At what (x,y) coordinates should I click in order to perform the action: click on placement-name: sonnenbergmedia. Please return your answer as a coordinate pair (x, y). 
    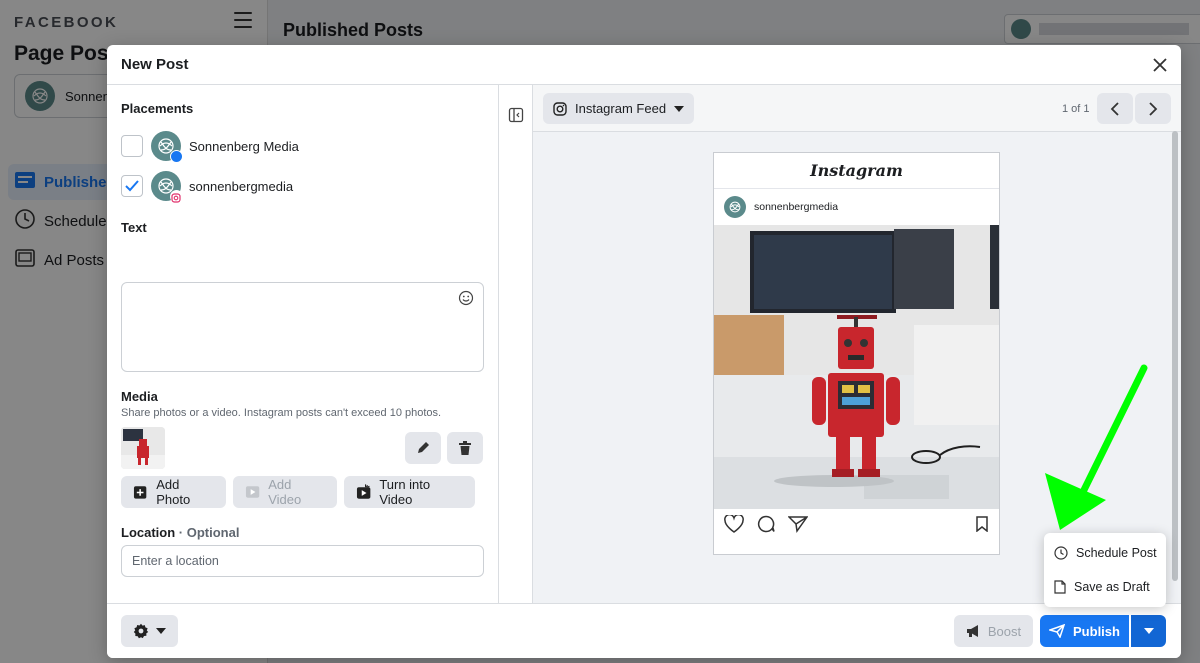
    Looking at the image, I should click on (241, 186).